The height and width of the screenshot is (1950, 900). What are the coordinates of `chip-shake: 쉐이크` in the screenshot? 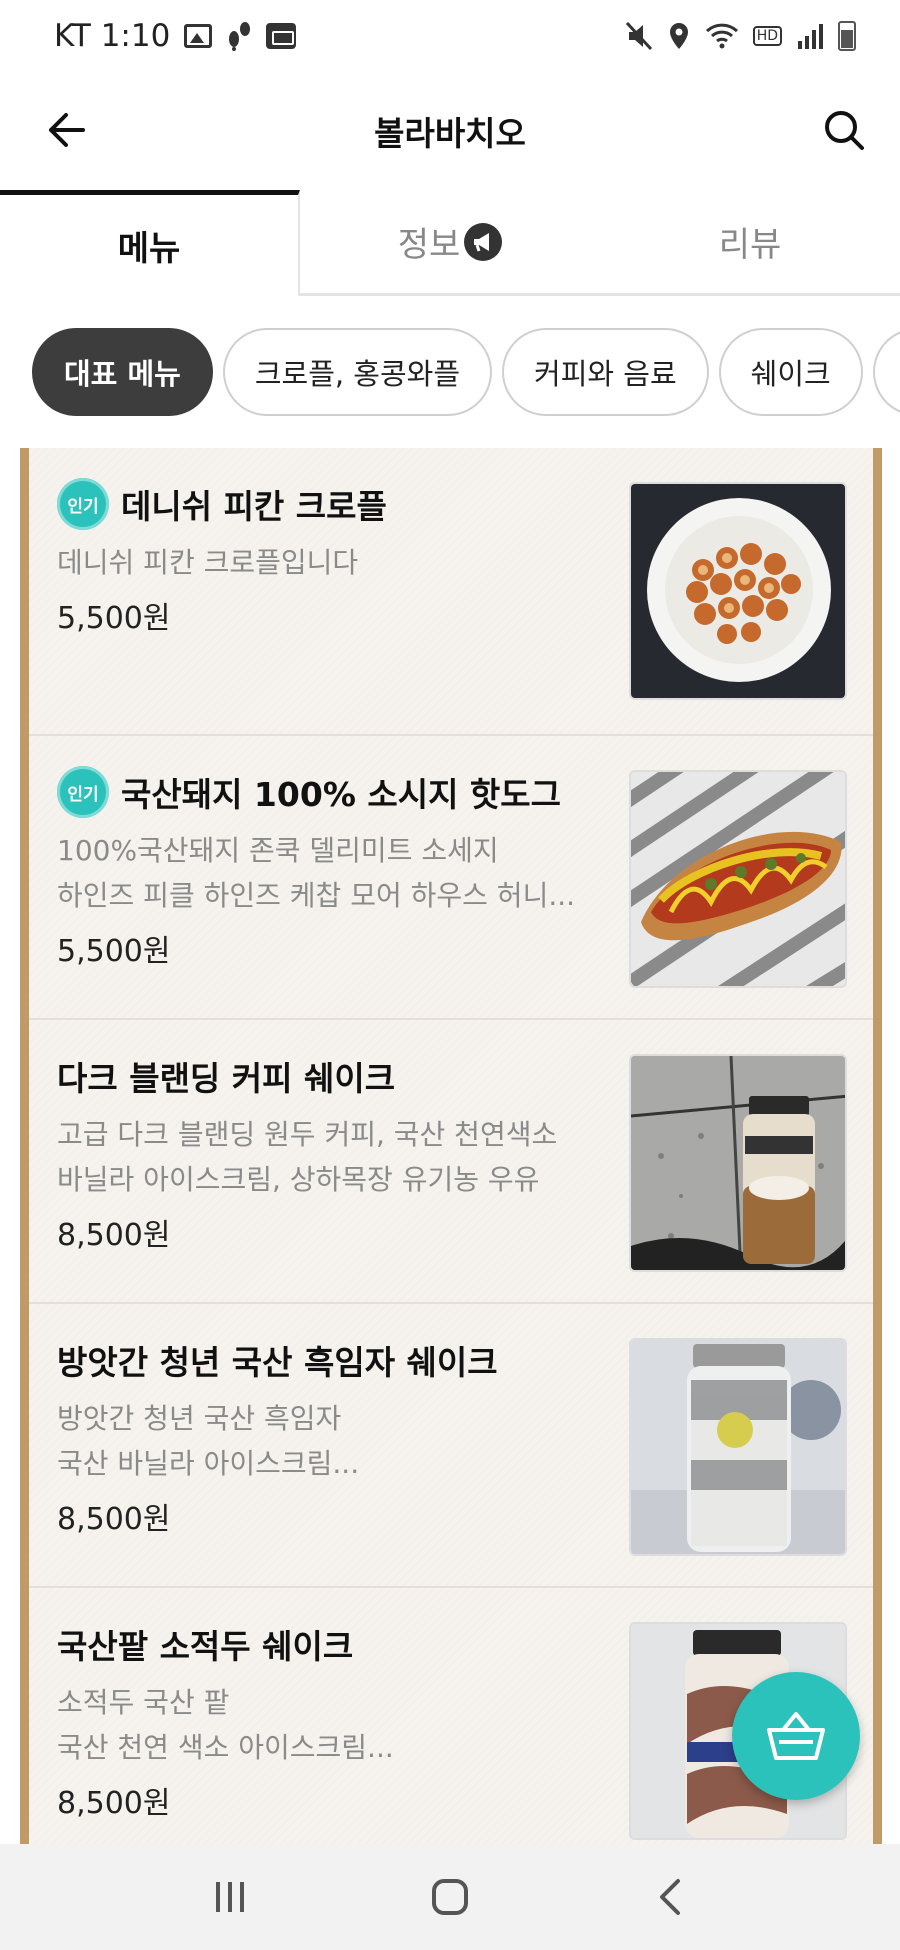 It's located at (790, 372).